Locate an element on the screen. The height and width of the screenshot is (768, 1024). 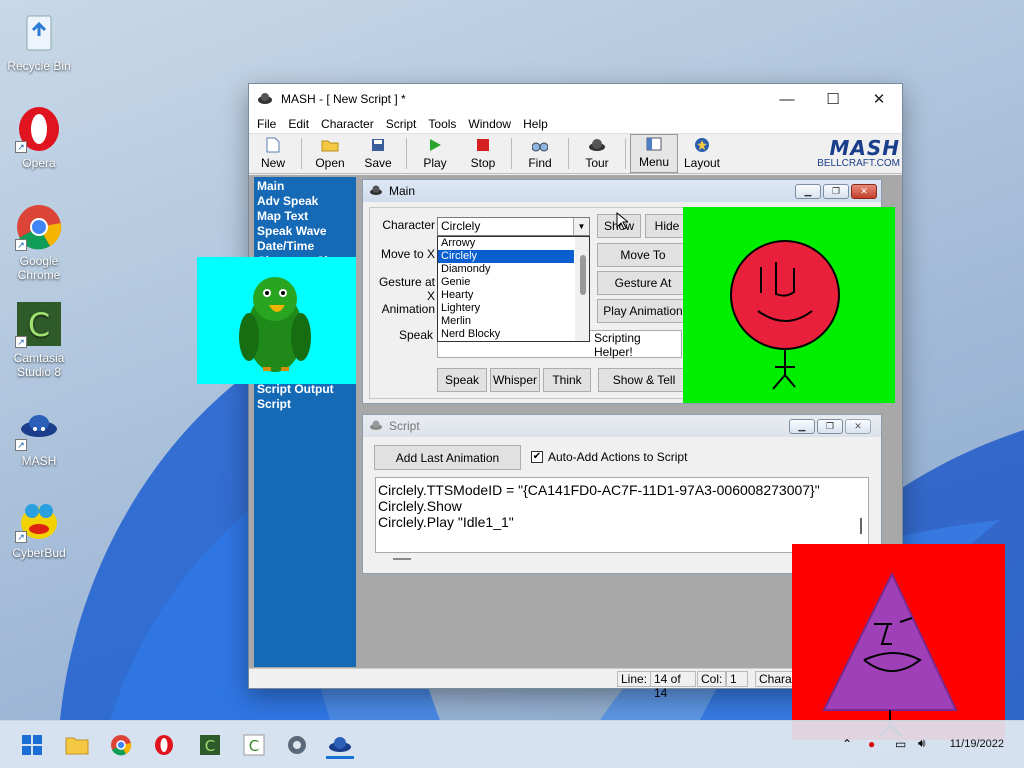
start-button is located at coordinates (32, 745).